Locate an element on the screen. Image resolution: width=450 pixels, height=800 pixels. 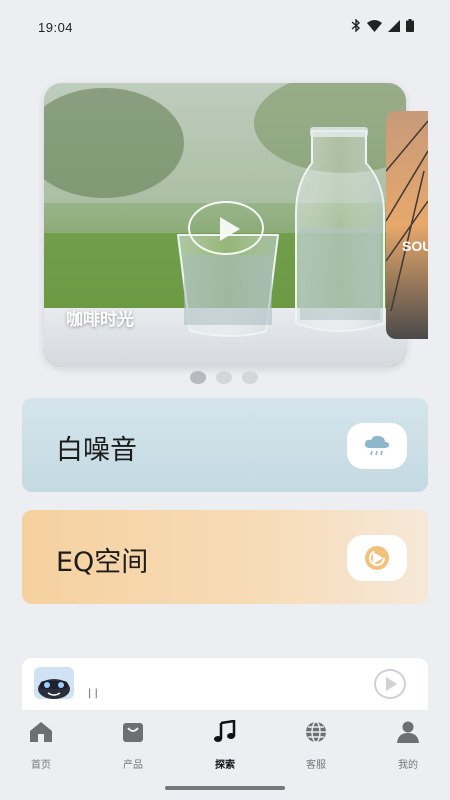
play-circle-icon is located at coordinates (377, 558).